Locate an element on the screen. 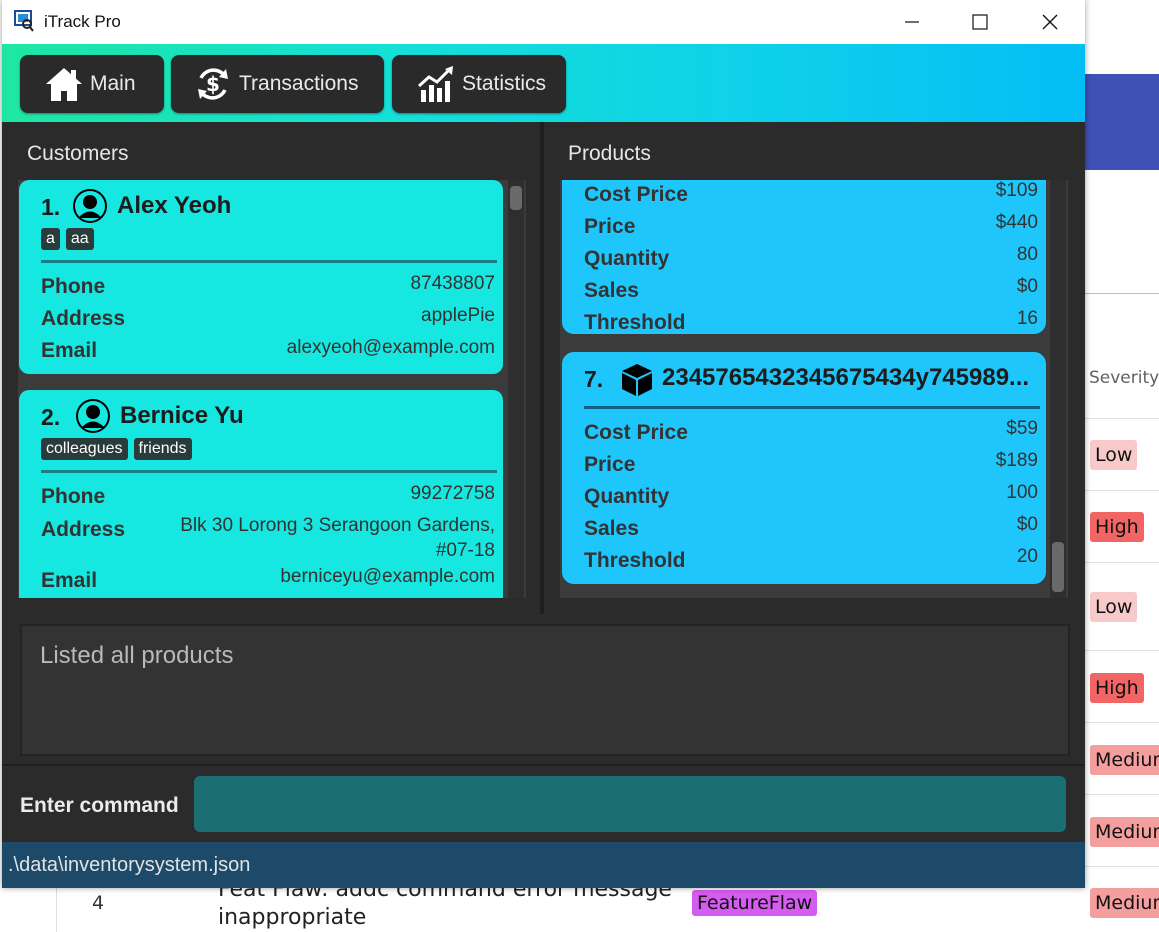 Image resolution: width=1159 pixels, height=932 pixels. minimize-icon is located at coordinates (912, 22).